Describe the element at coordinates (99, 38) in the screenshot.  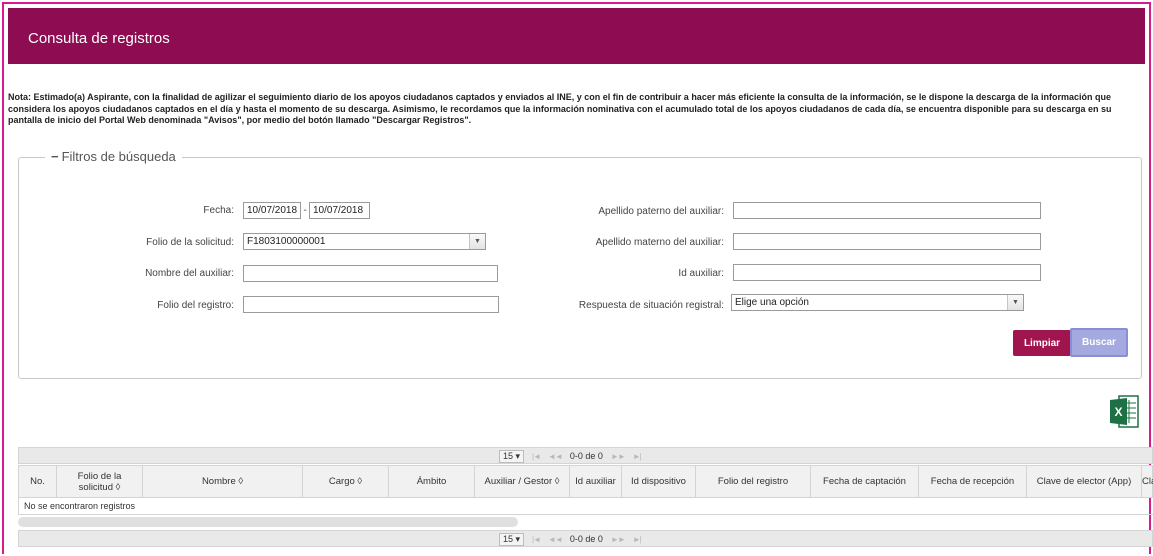
I see `page-title: Consulta de registros` at that location.